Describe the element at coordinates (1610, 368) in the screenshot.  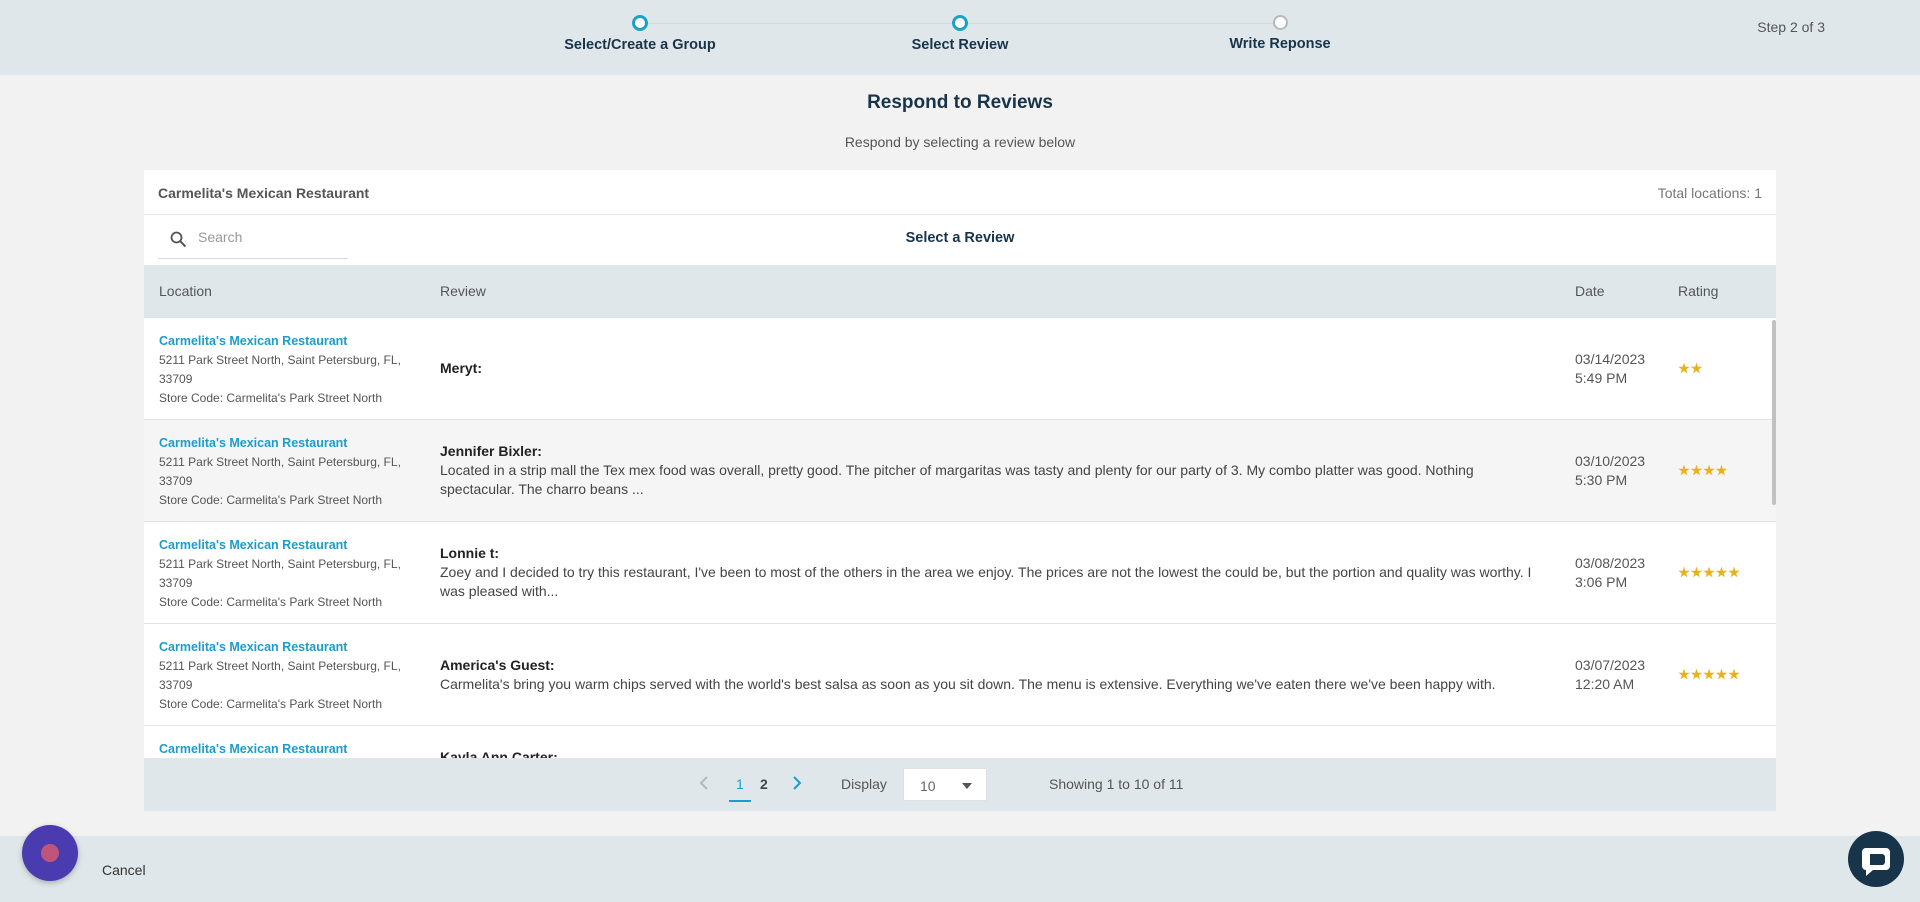
I see `date-cell: 03/14/2023 5:49 PM` at that location.